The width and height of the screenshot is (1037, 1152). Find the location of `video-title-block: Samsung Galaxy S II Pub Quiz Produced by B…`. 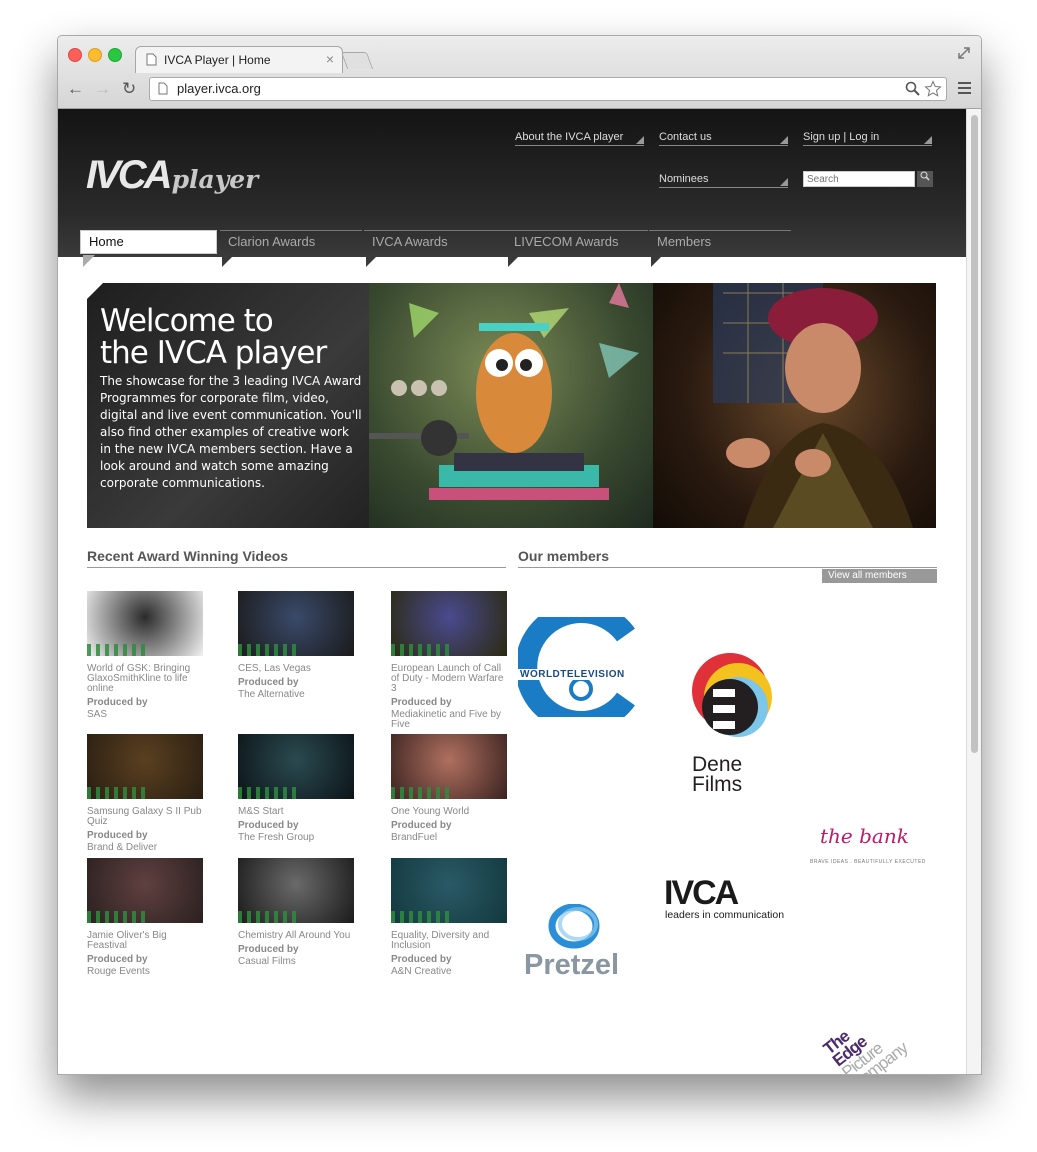

video-title-block: Samsung Galaxy S II Pub Quiz Produced by B… is located at coordinates (146, 830).